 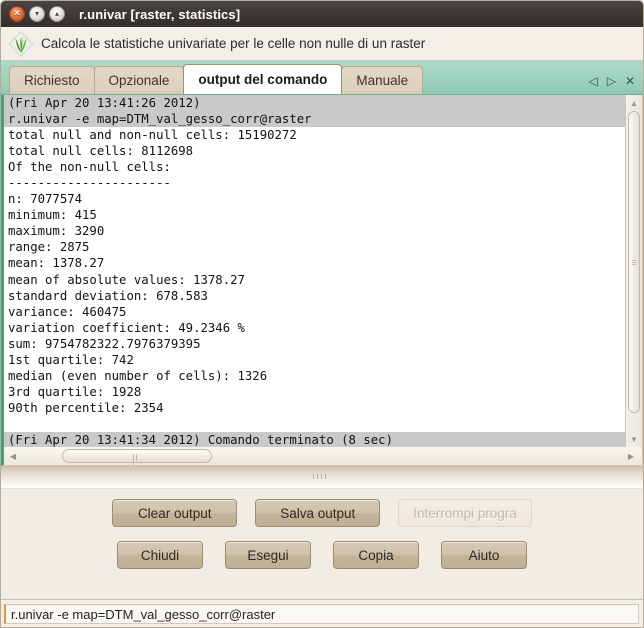 What do you see at coordinates (67, 311) in the screenshot?
I see `output-line: variance: 460475` at bounding box center [67, 311].